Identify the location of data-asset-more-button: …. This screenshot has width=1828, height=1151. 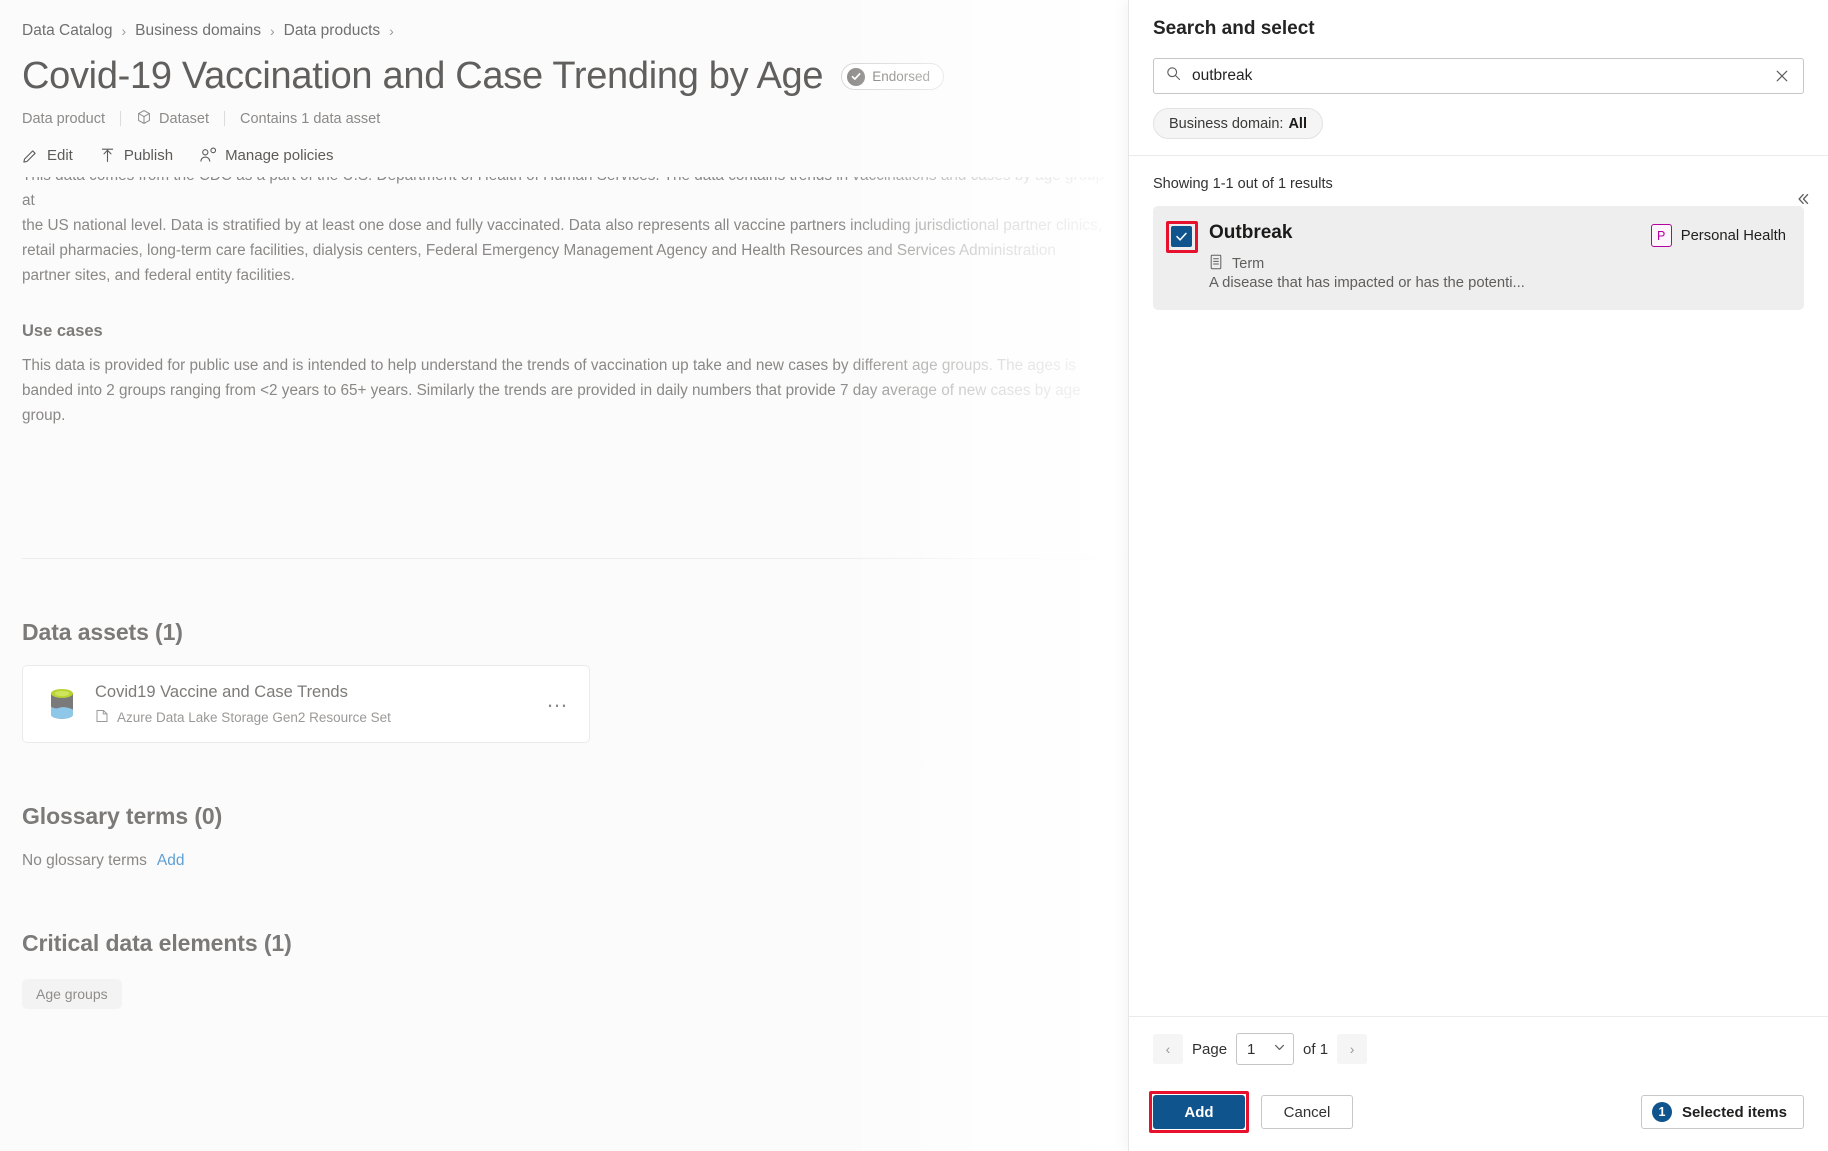
(558, 700).